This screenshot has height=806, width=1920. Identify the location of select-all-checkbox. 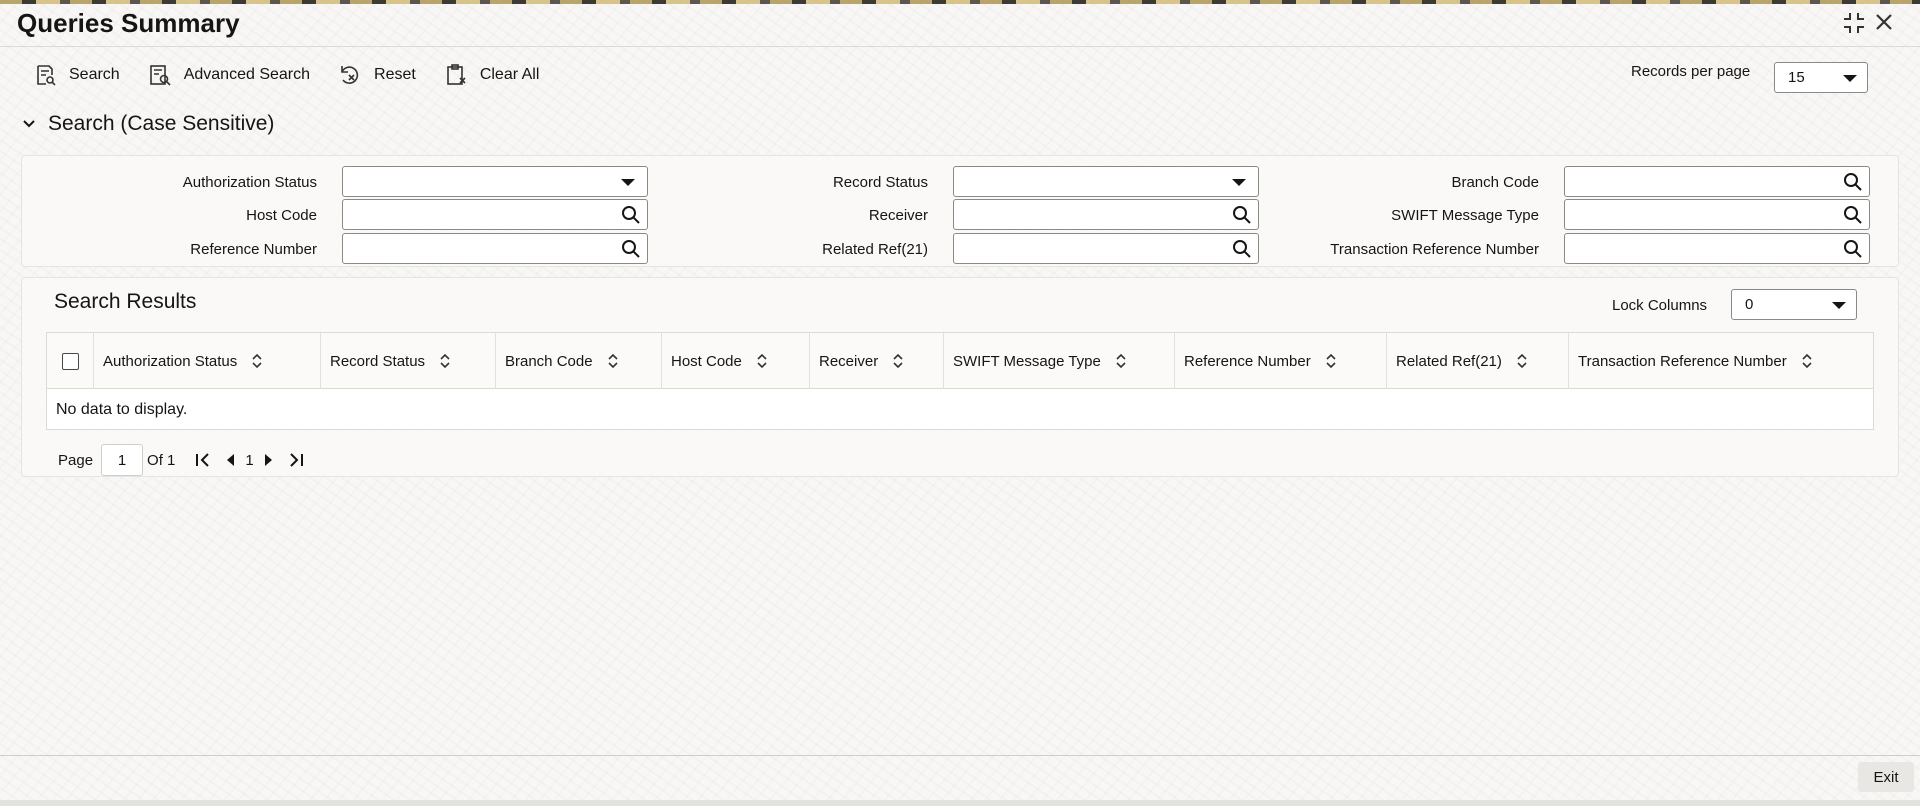
(70, 361).